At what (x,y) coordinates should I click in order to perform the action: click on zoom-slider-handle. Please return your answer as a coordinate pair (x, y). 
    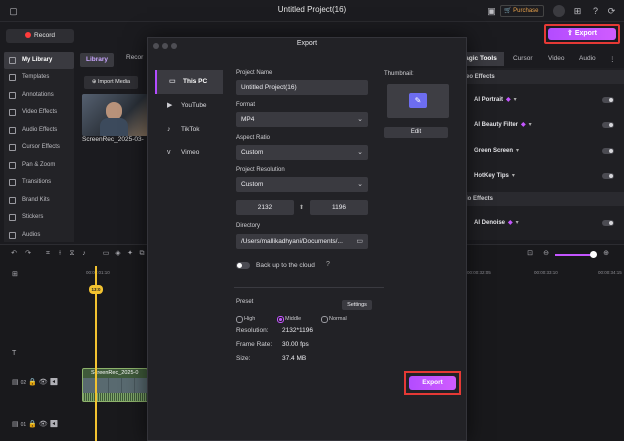
    Looking at the image, I should click on (593, 254).